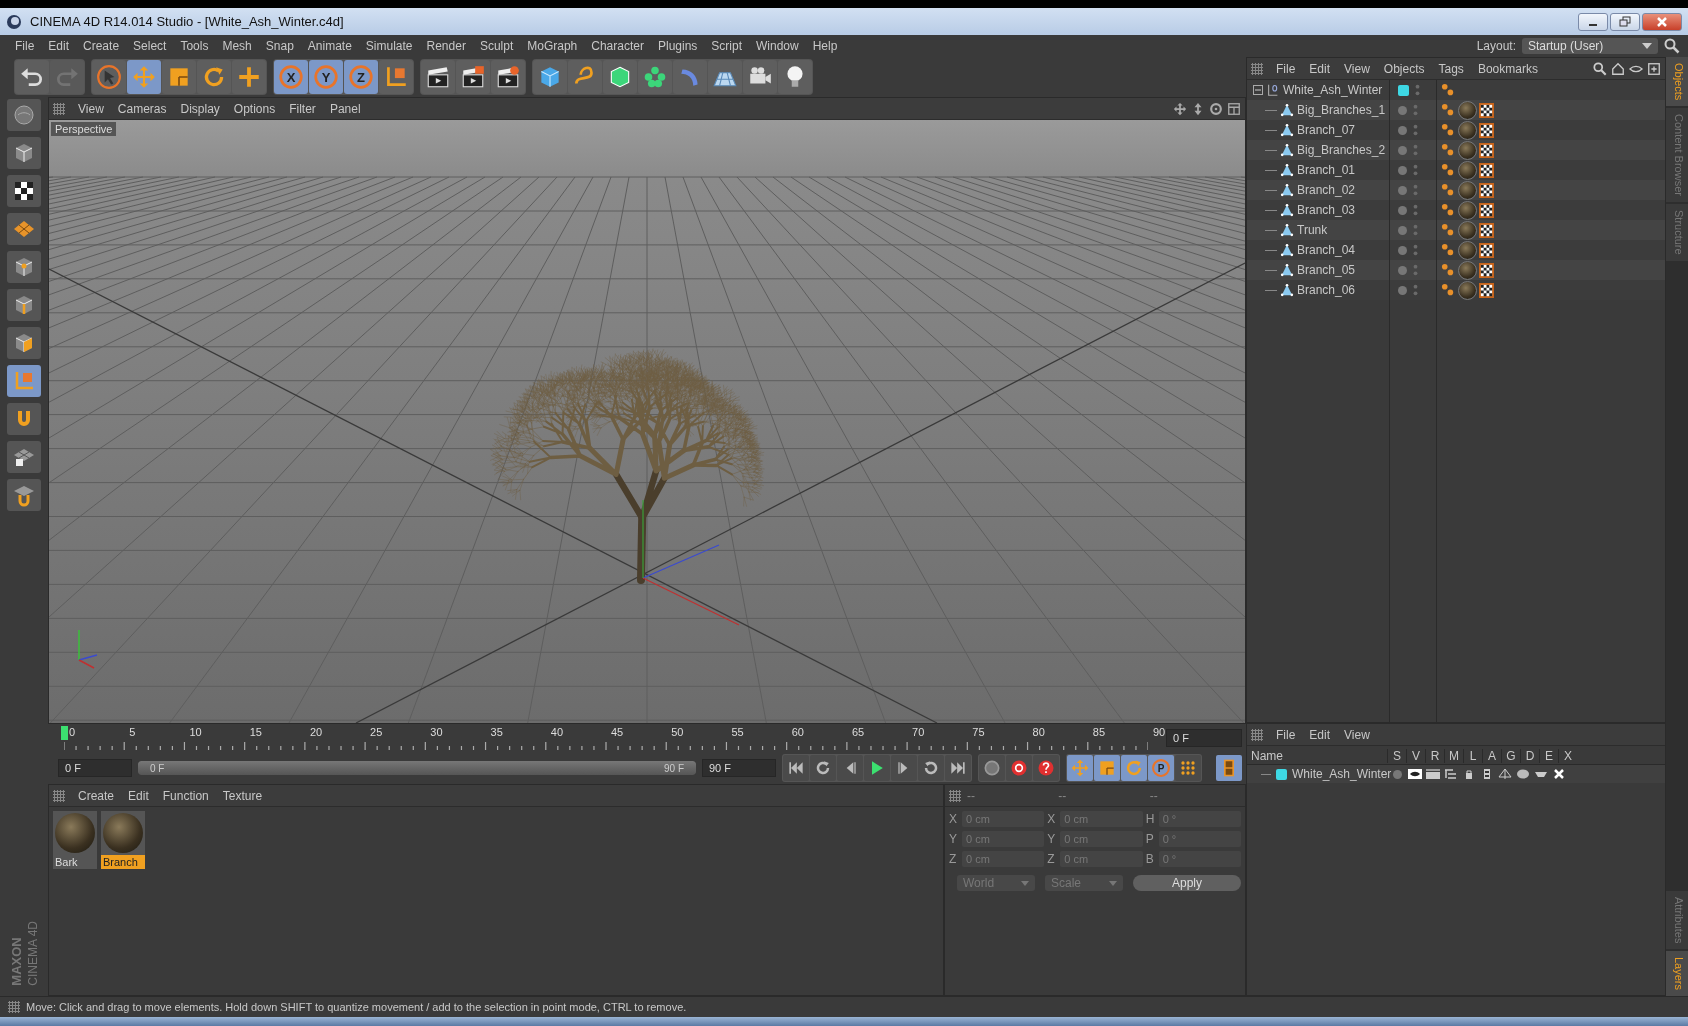 The width and height of the screenshot is (1688, 1026). What do you see at coordinates (1590, 46) in the screenshot?
I see `layout-dropdown: Startup (User)` at bounding box center [1590, 46].